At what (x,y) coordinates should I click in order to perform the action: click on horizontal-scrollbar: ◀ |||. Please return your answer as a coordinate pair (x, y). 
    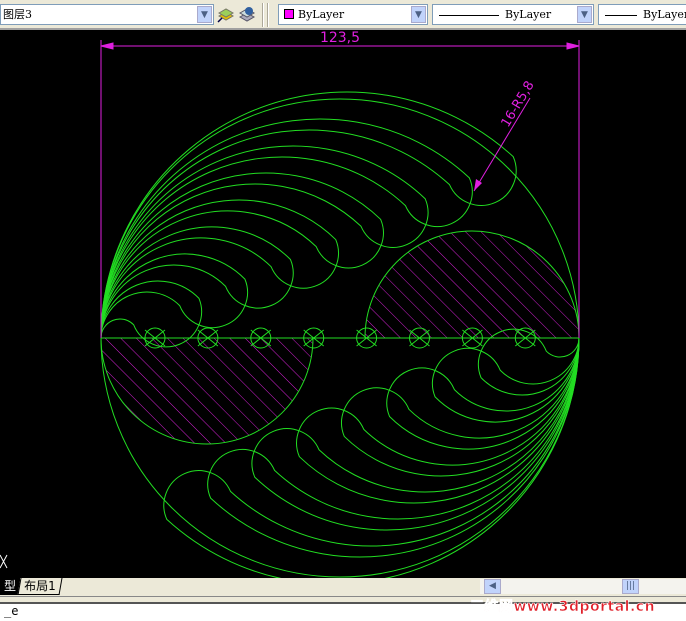
    Looking at the image, I should click on (583, 586).